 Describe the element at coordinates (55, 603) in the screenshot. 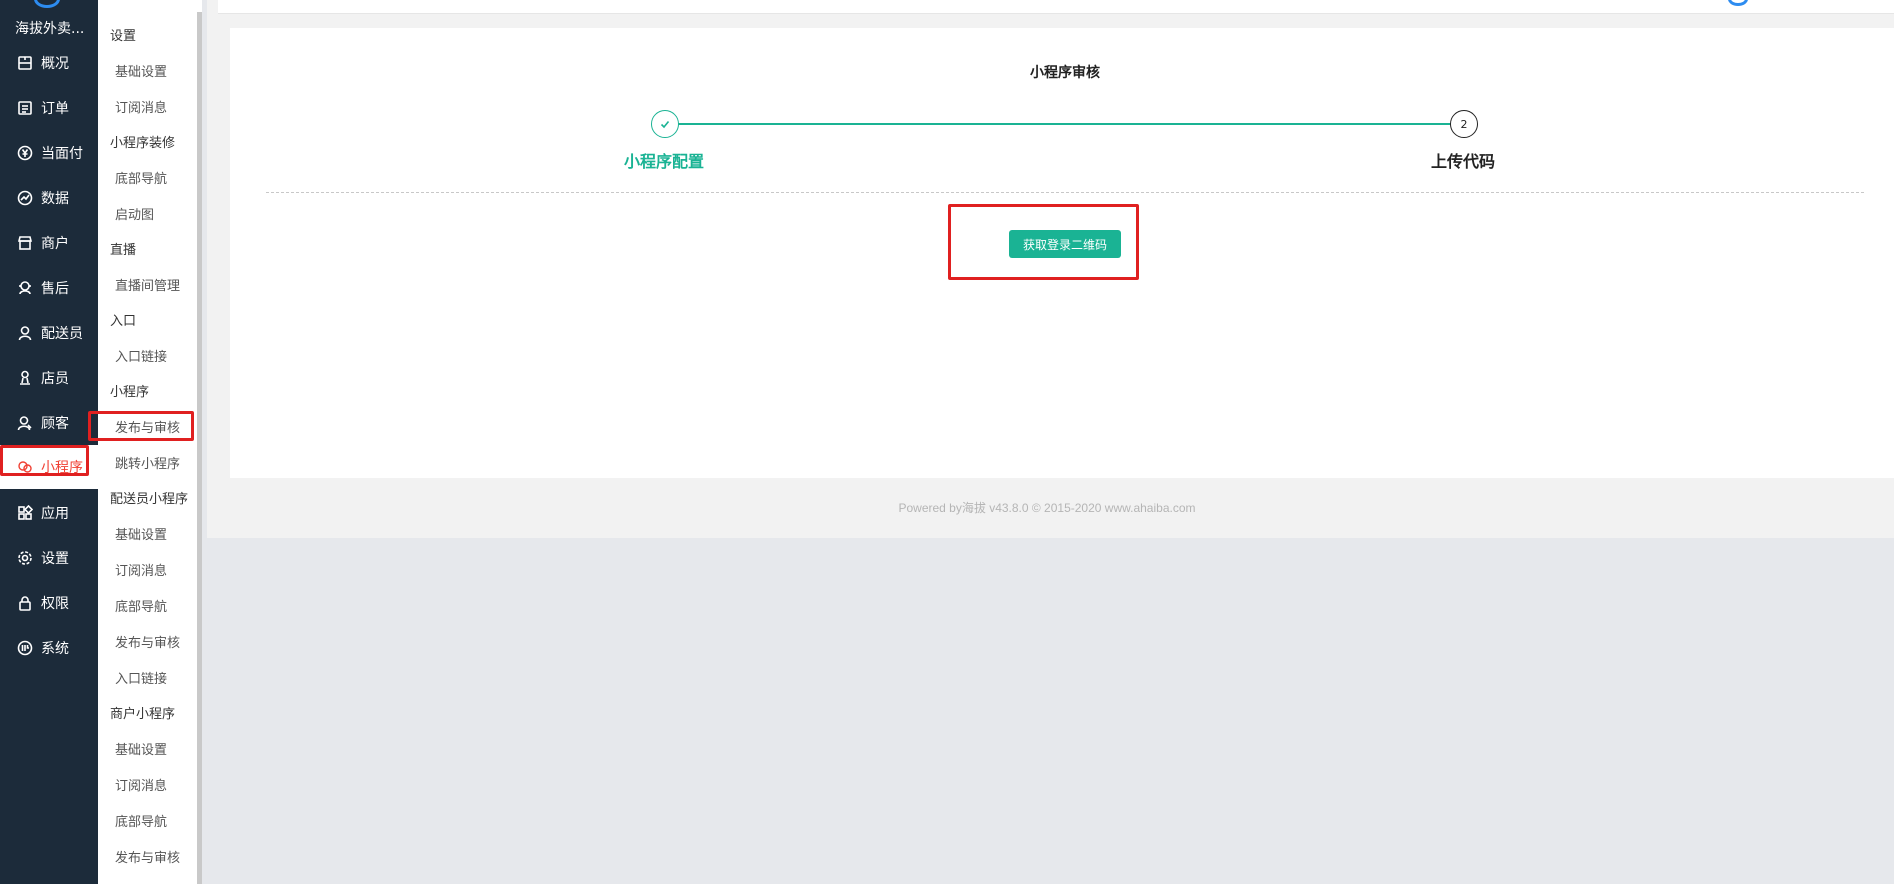

I see `nav-item-label: 权限` at that location.